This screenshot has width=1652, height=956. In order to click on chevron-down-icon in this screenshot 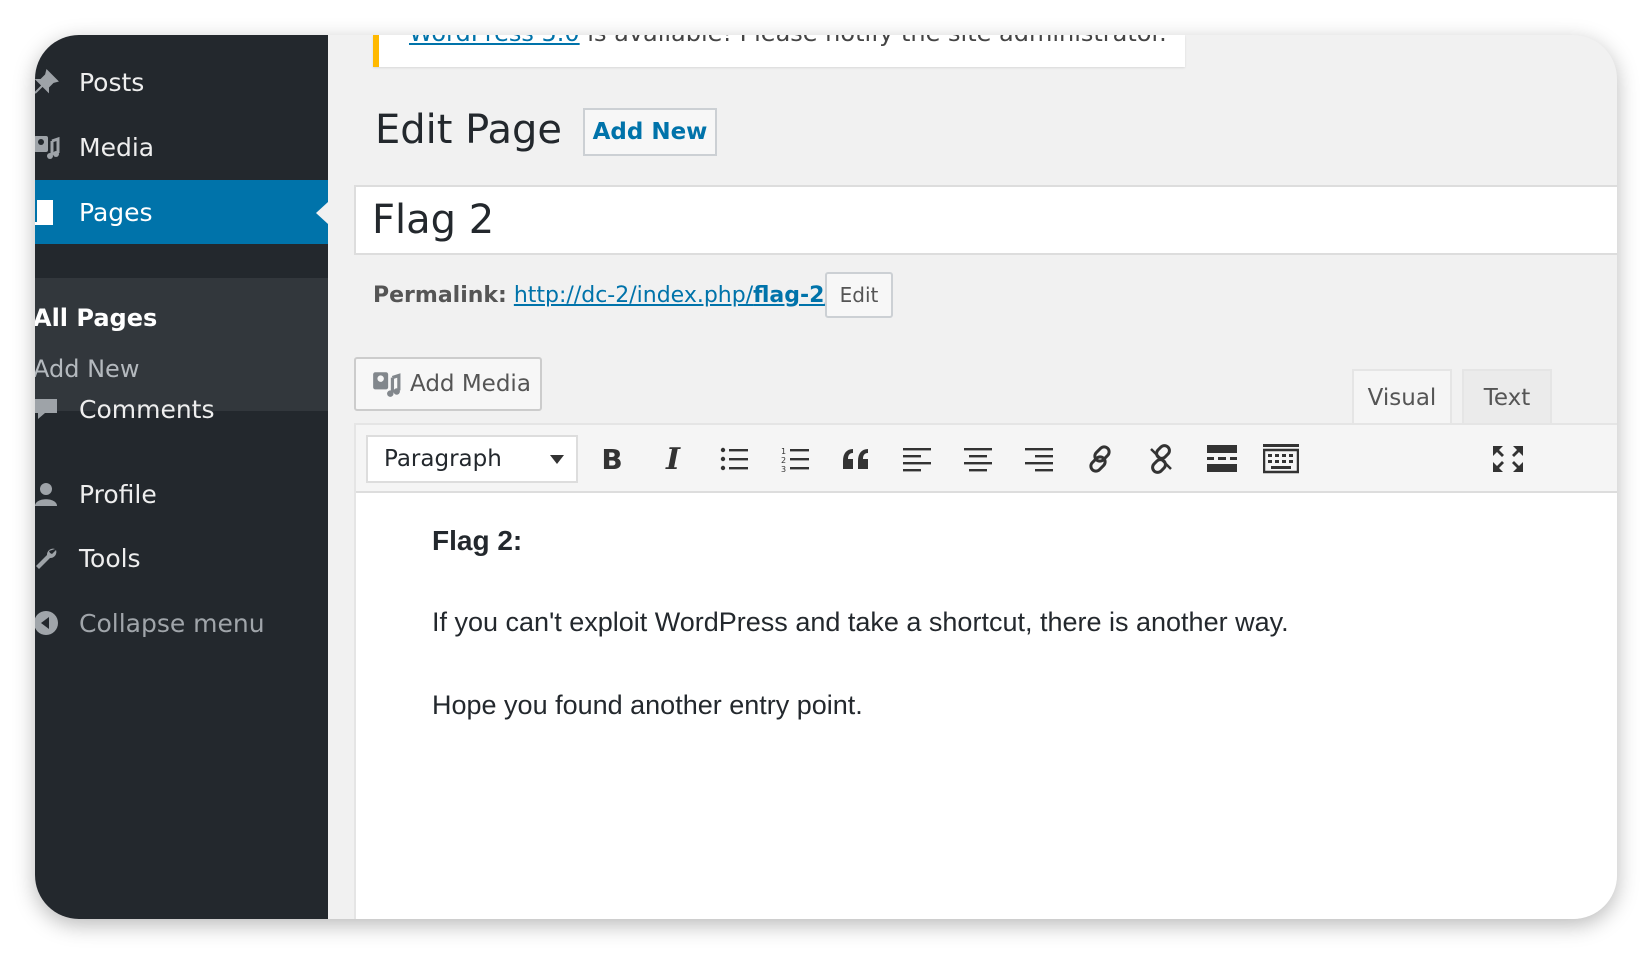, I will do `click(557, 459)`.